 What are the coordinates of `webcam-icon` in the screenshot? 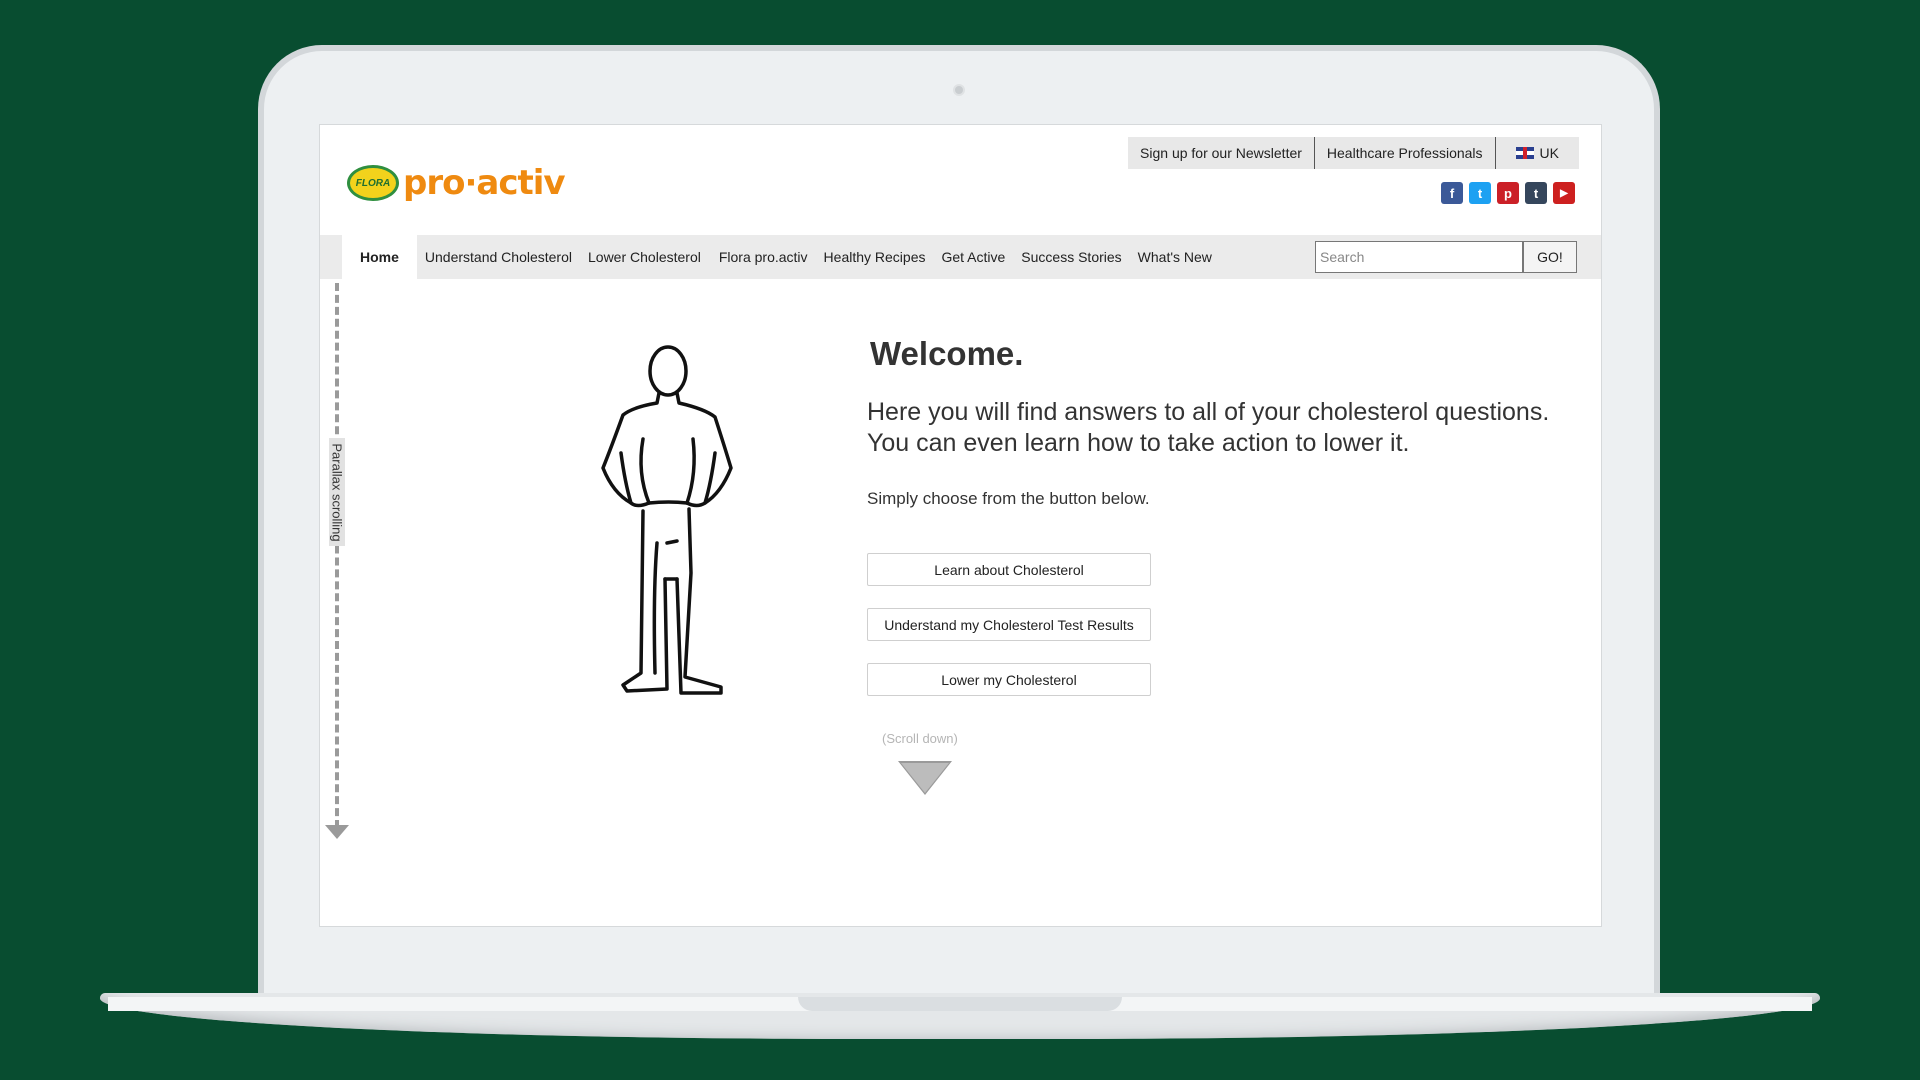 It's located at (959, 90).